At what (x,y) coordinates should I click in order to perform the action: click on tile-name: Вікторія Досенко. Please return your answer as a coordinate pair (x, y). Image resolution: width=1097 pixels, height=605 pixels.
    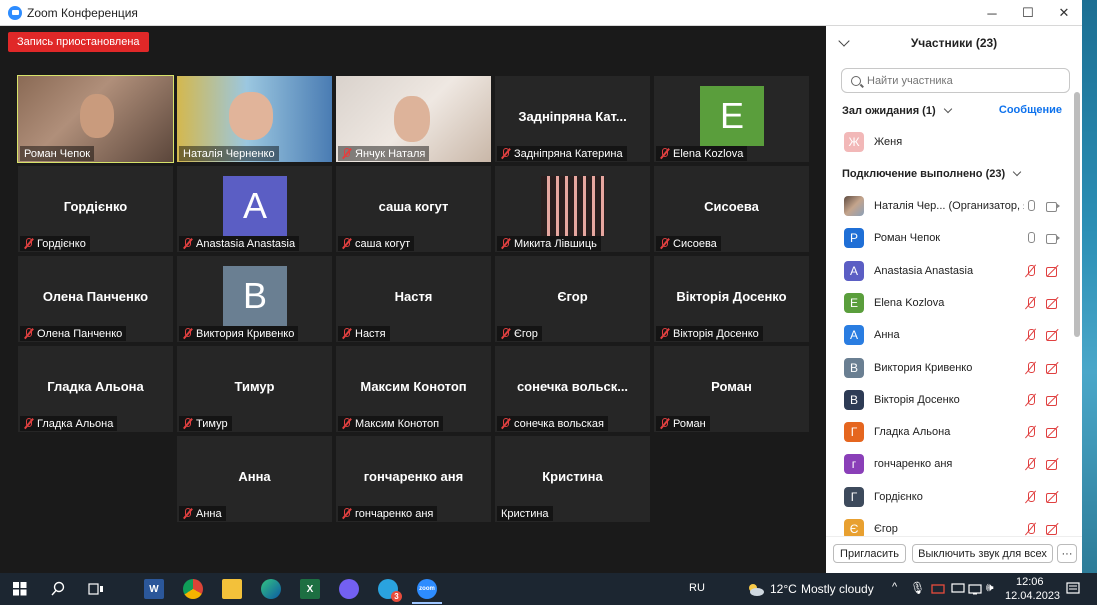
    Looking at the image, I should click on (716, 333).